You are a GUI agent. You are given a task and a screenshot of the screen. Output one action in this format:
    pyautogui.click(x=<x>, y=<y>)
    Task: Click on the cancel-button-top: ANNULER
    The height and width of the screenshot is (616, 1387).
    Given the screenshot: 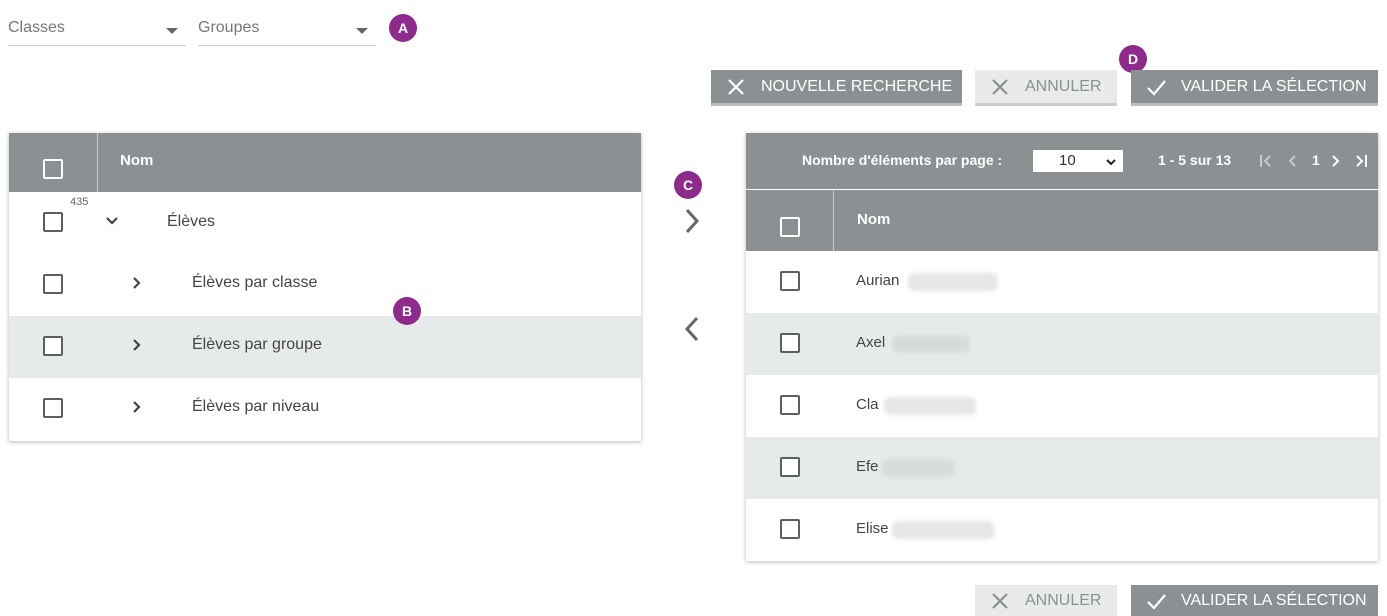 What is the action you would take?
    pyautogui.click(x=1046, y=88)
    